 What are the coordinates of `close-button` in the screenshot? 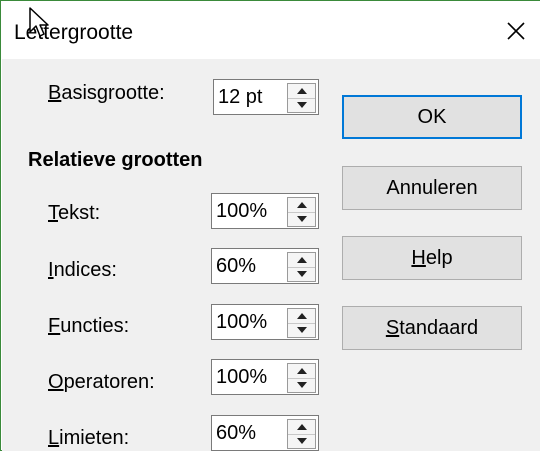 It's located at (516, 31).